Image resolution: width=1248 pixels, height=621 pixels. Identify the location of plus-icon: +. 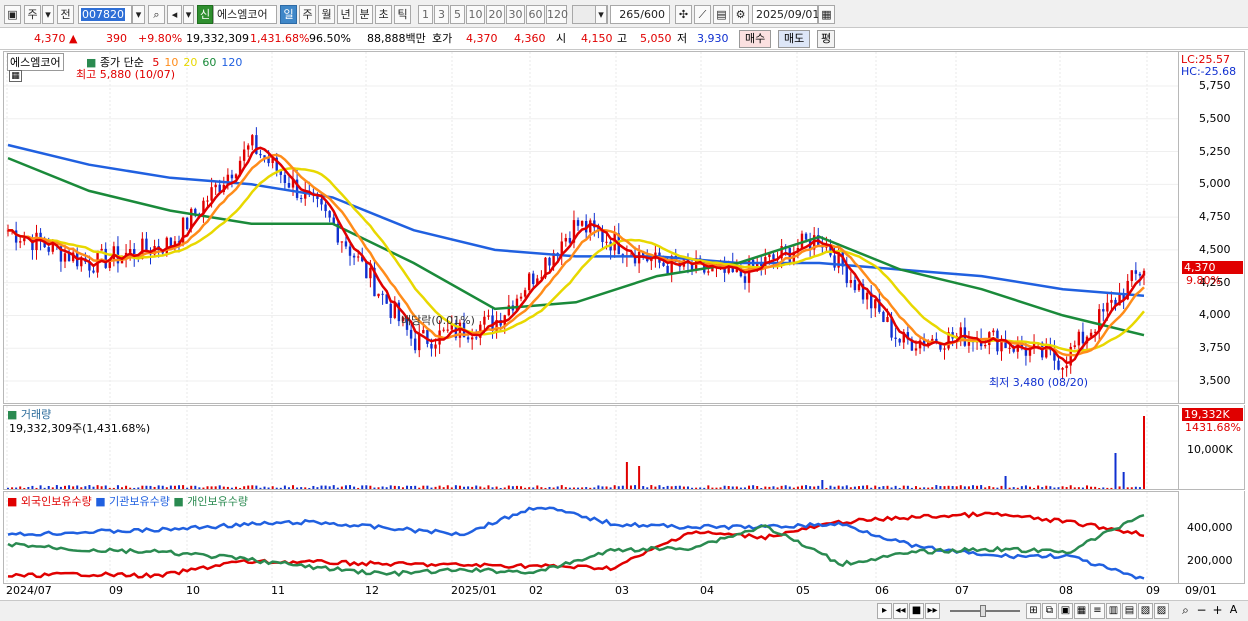
(1217, 611).